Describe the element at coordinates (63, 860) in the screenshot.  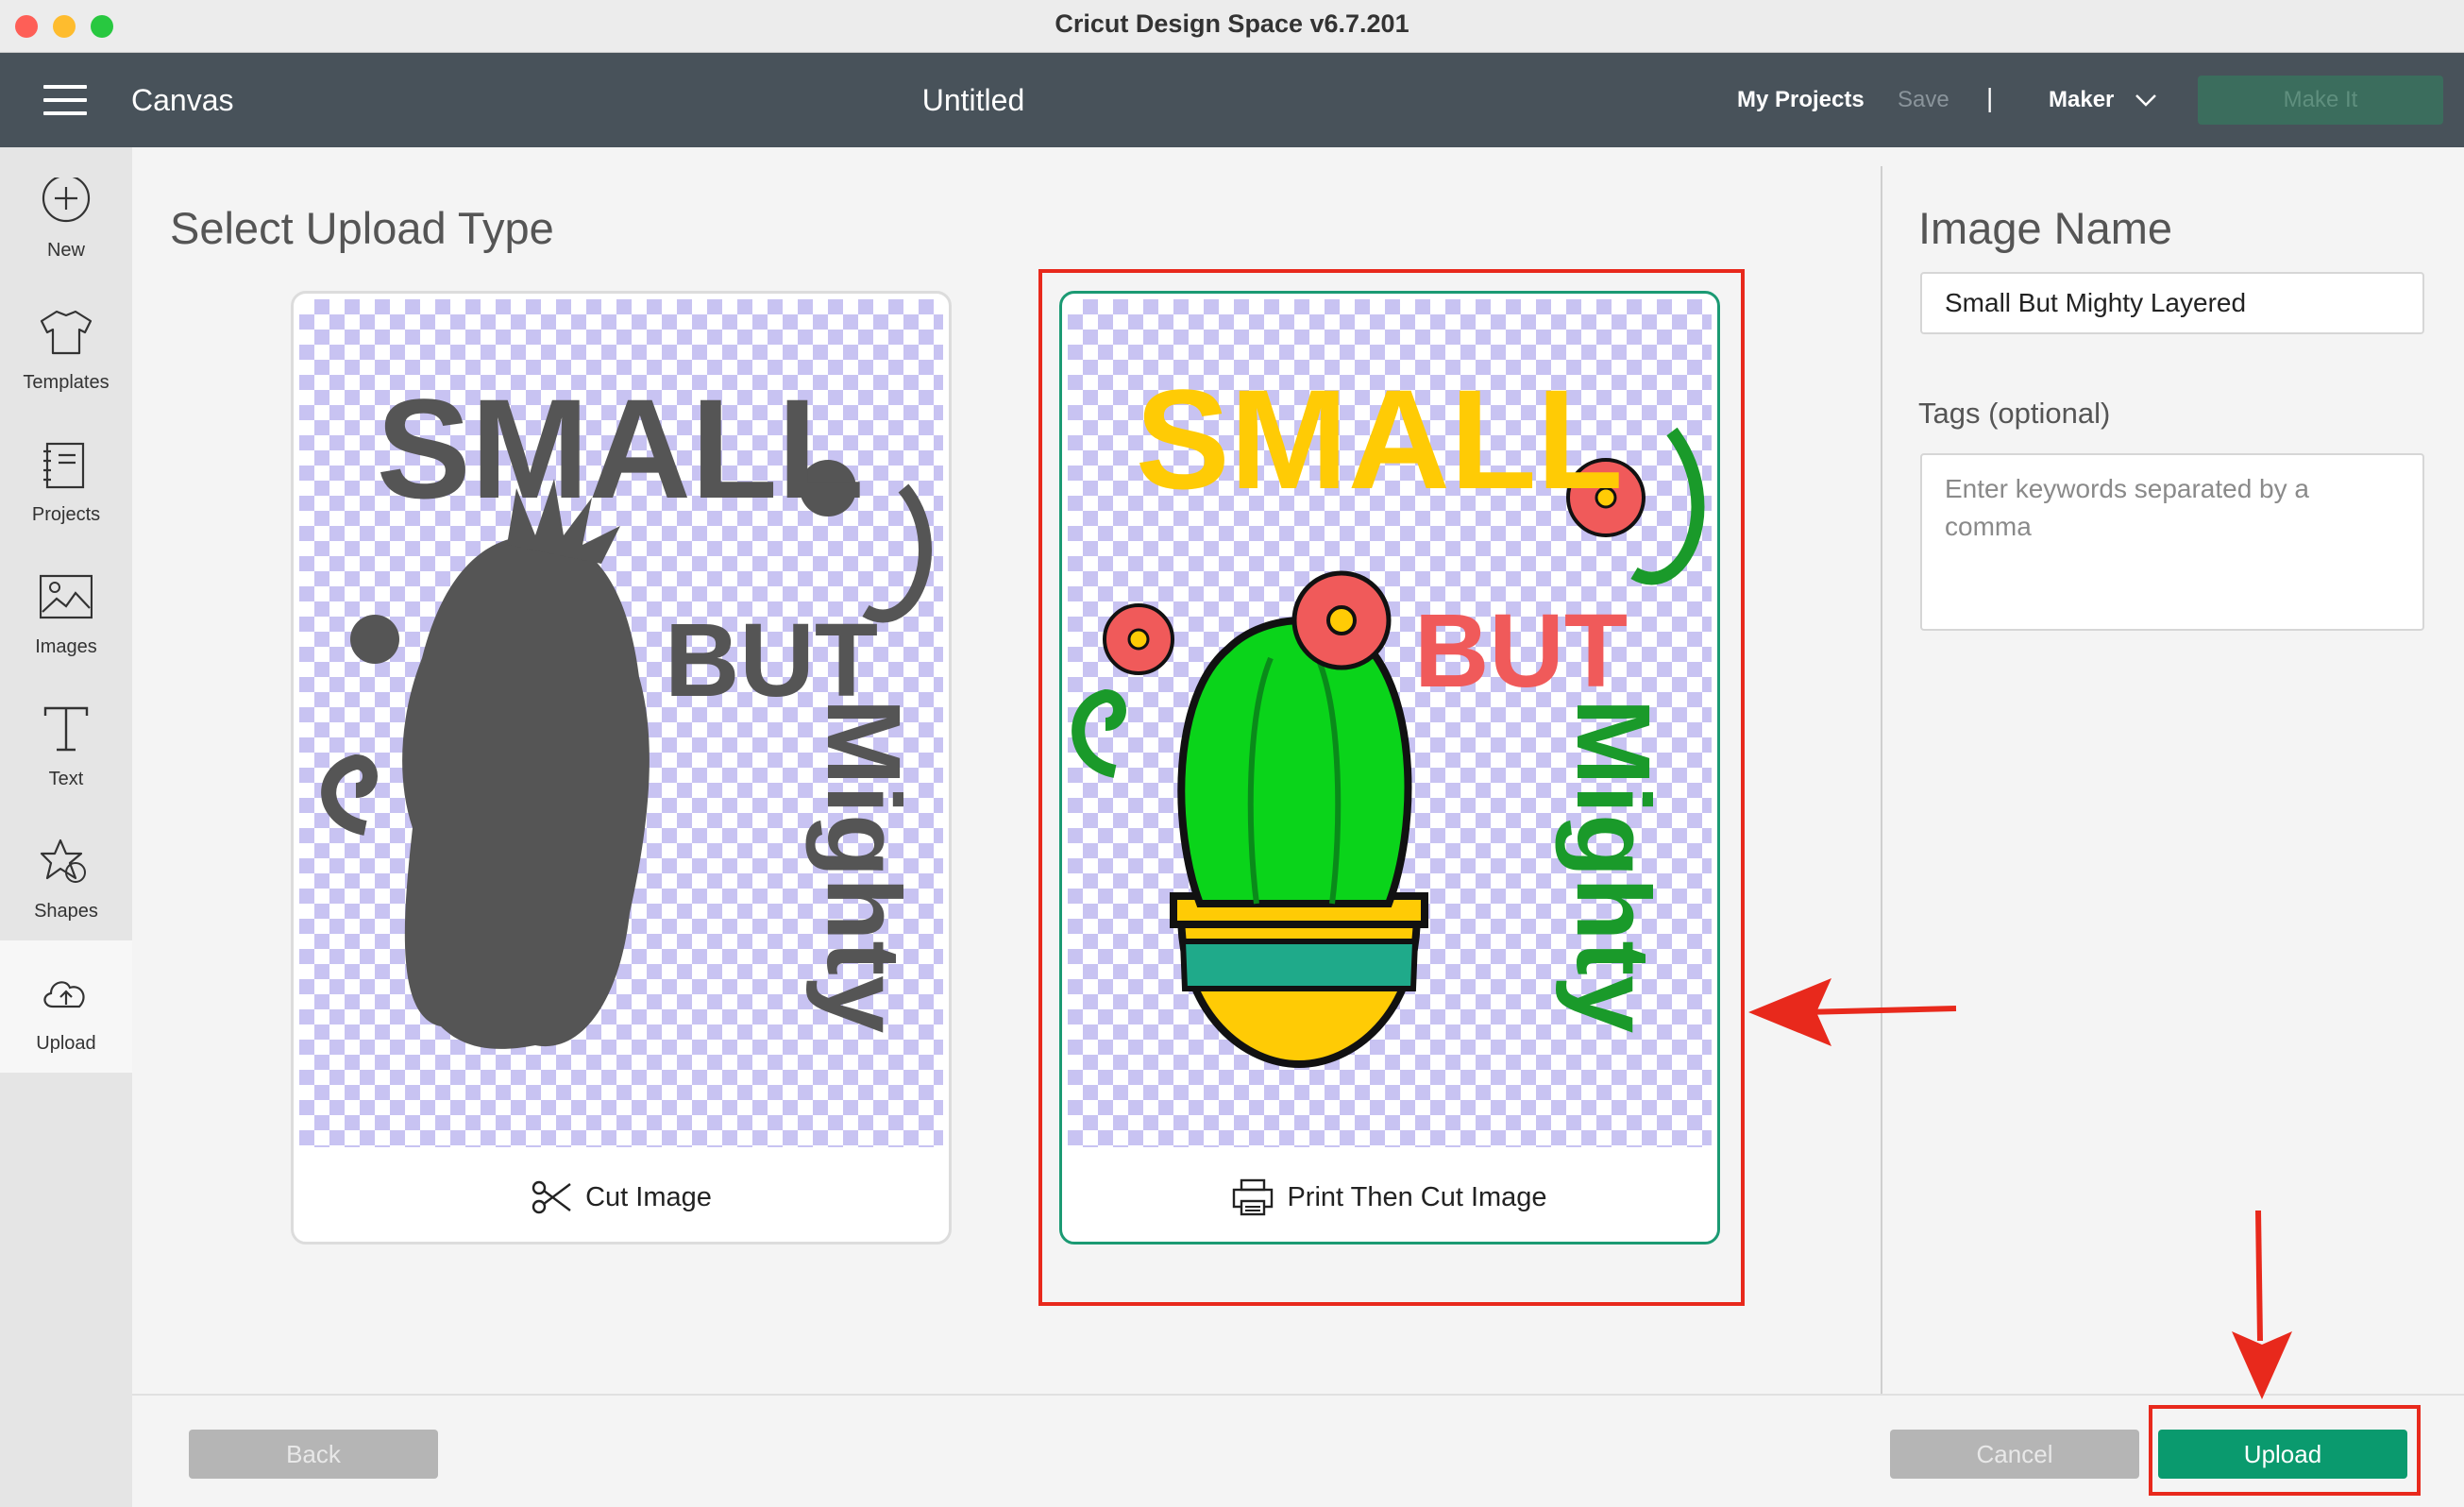
I see `shapes-icon` at that location.